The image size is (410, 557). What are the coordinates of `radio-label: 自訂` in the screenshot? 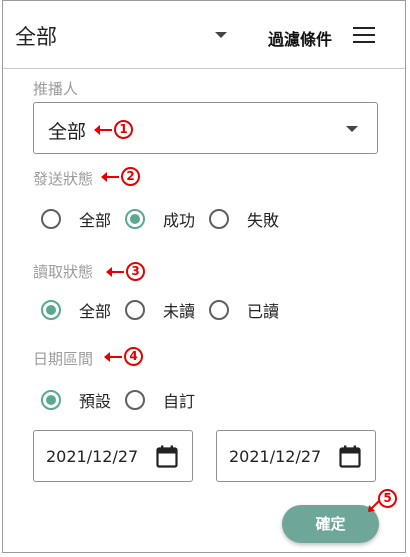 It's located at (179, 401).